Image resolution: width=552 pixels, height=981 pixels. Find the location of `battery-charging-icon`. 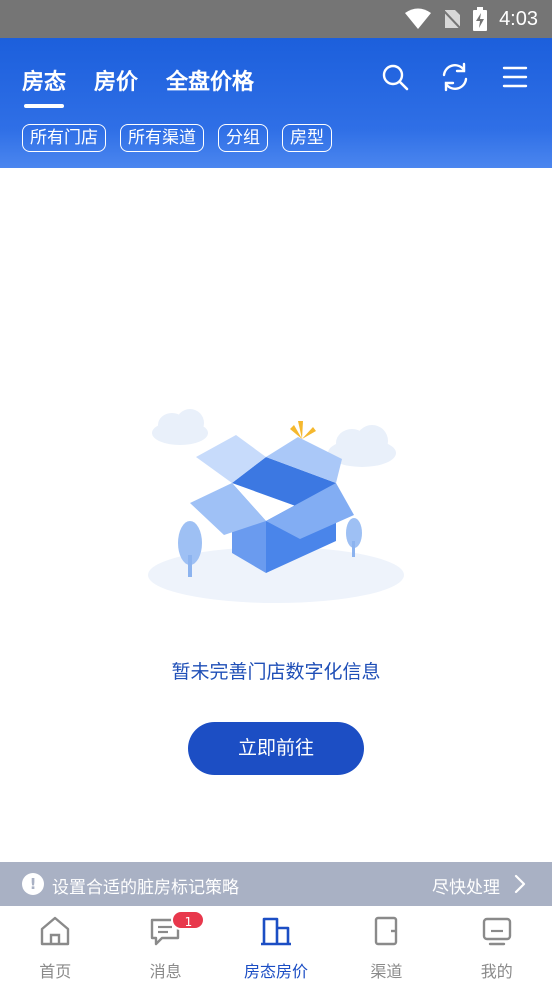

battery-charging-icon is located at coordinates (480, 19).